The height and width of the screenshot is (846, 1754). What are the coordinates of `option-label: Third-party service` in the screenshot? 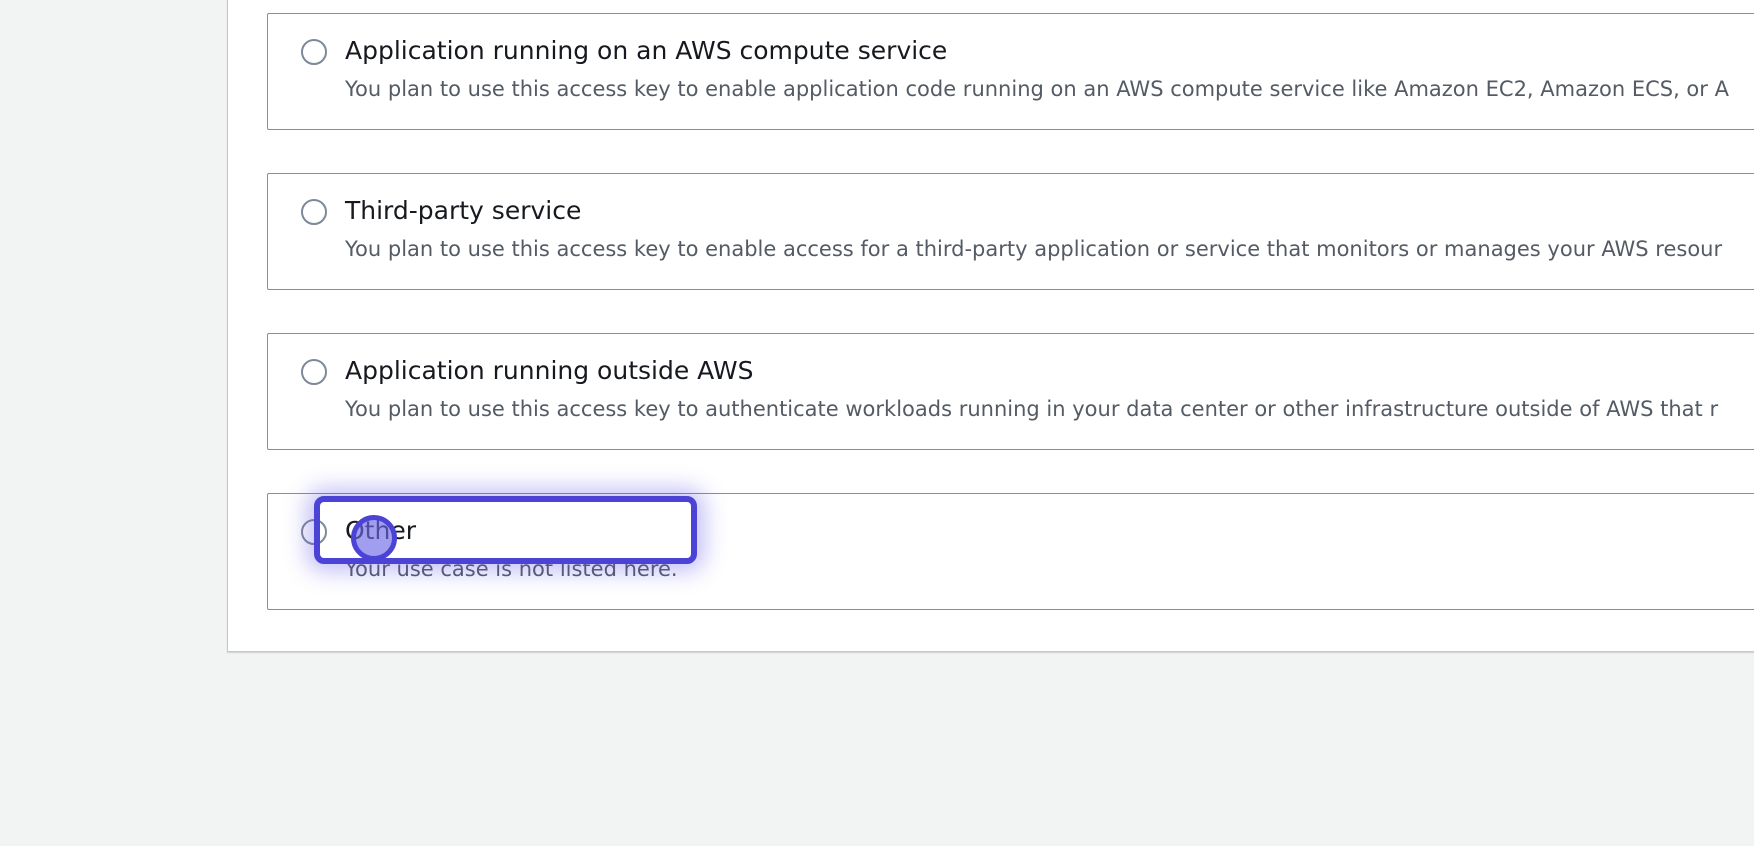 It's located at (463, 210).